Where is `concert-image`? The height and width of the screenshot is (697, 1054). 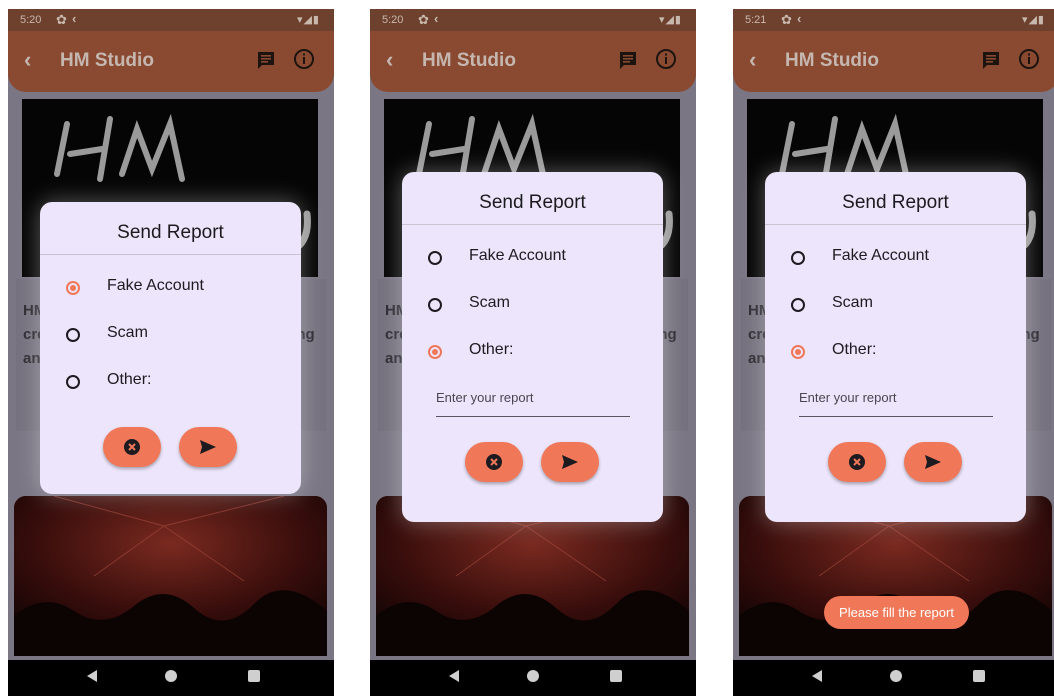
concert-image is located at coordinates (170, 576).